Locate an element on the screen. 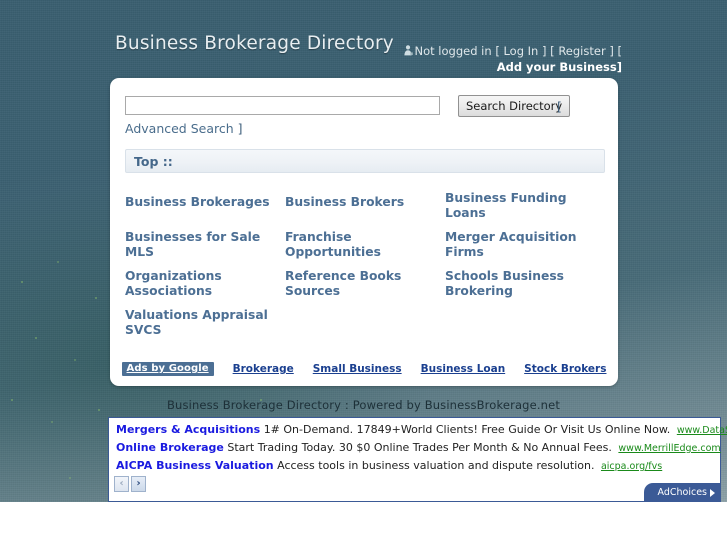  category-link-businesses-for-sale-mls: Businesses for Sale MLS is located at coordinates (199, 245).